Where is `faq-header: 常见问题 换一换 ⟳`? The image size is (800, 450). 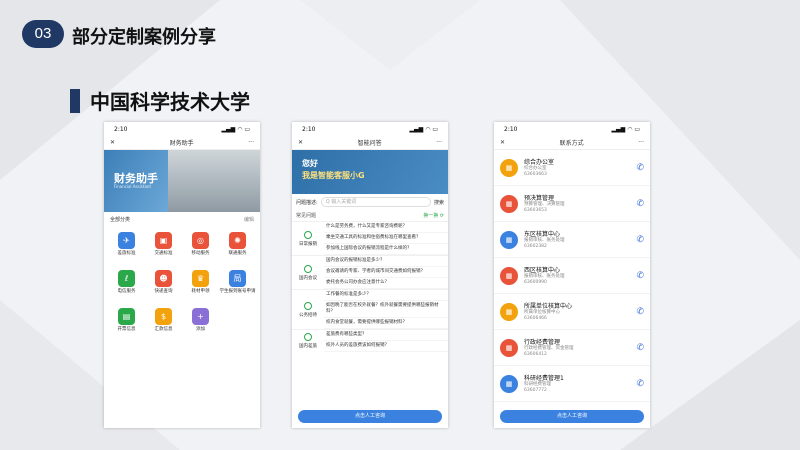
faq-header: 常见问题 换一换 ⟳ is located at coordinates (370, 215).